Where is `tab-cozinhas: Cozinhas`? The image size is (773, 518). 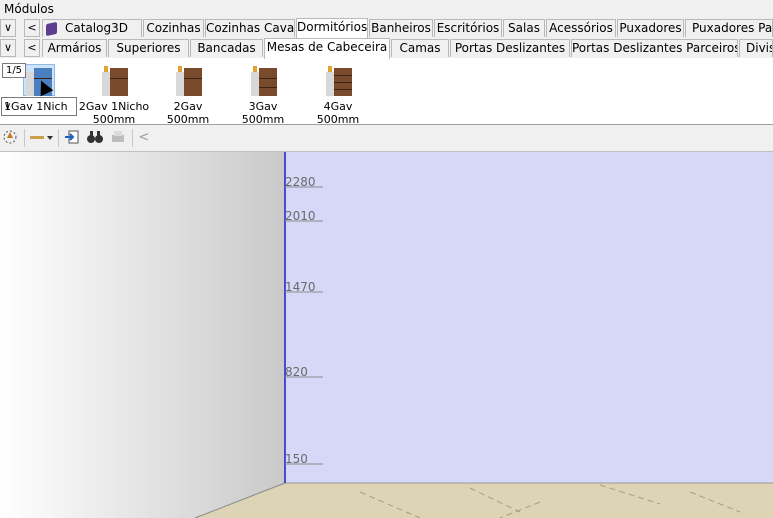 tab-cozinhas: Cozinhas is located at coordinates (173, 28).